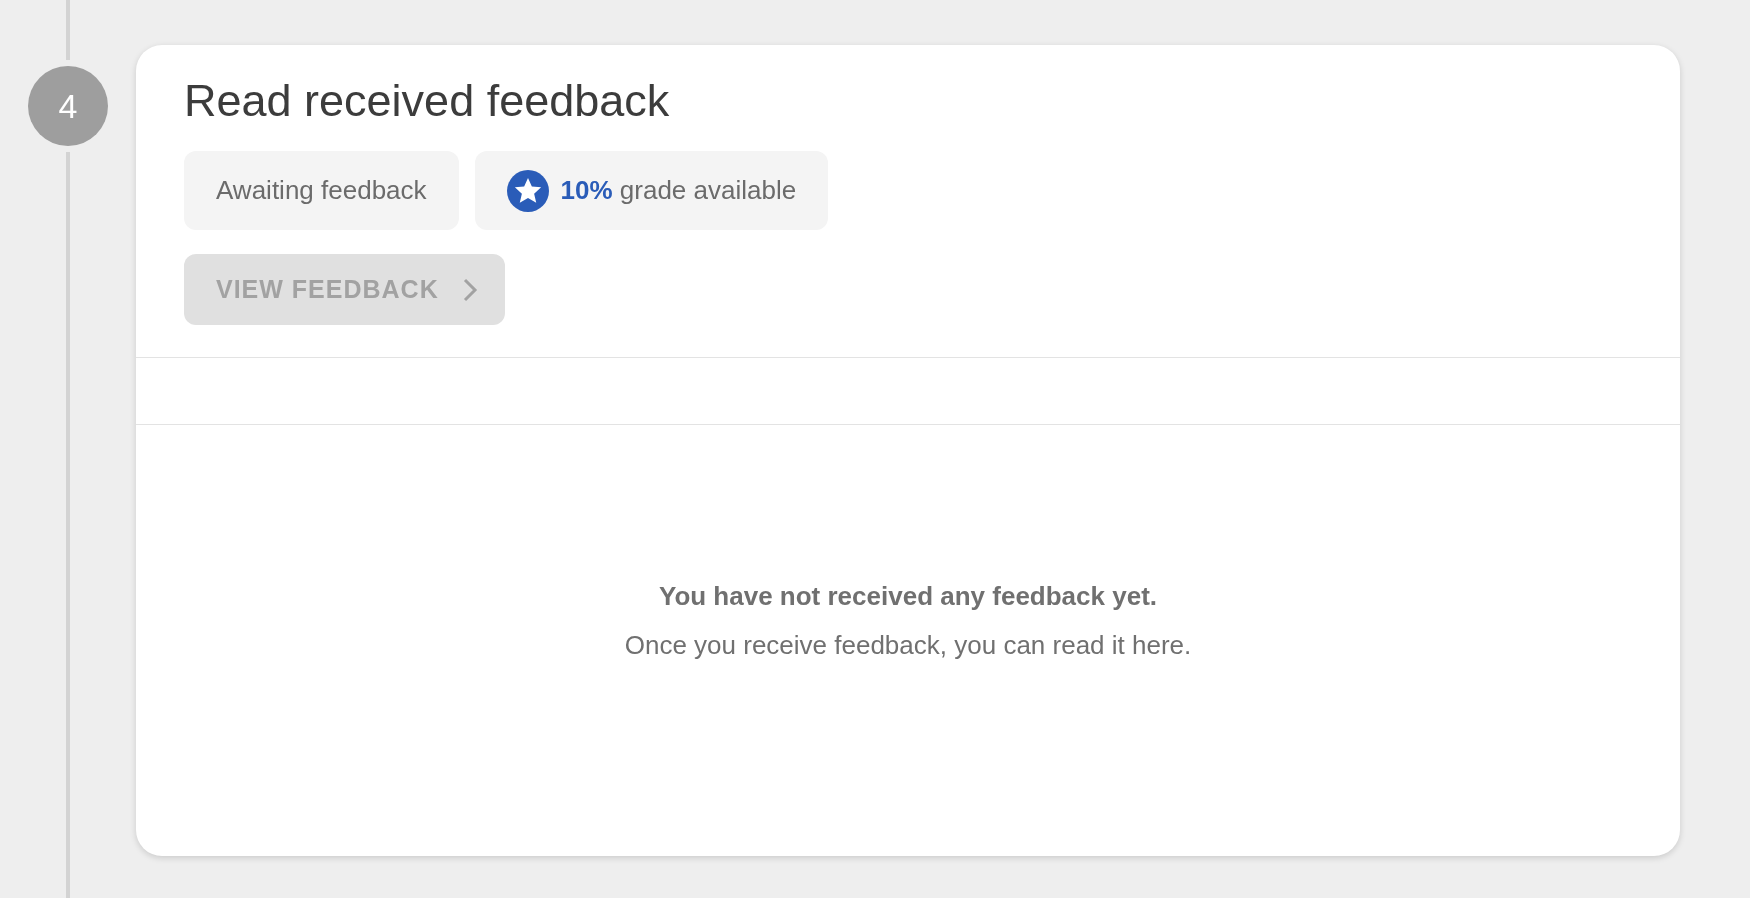  What do you see at coordinates (68, 106) in the screenshot?
I see `step-number: 4` at bounding box center [68, 106].